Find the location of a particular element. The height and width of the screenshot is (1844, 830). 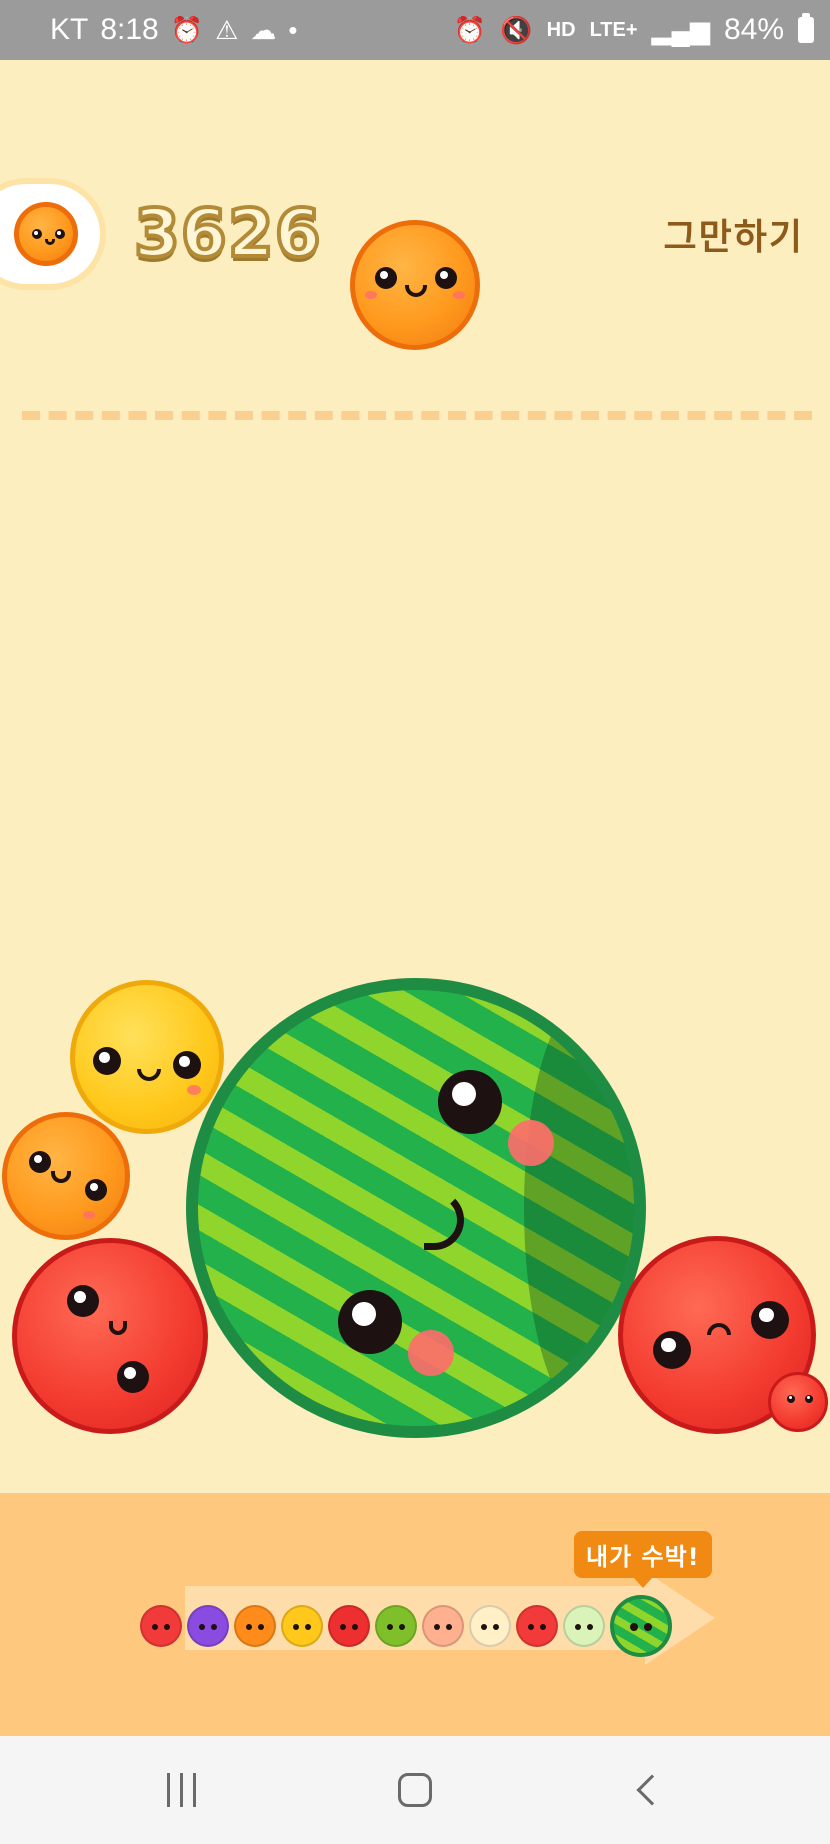

fruit-lemon is located at coordinates (147, 1057).